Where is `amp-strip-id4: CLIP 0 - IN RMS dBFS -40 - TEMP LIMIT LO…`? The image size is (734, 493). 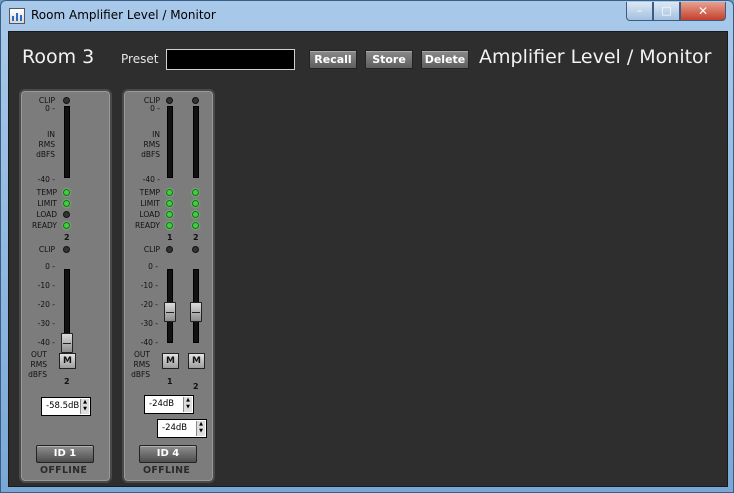 amp-strip-id4: CLIP 0 - IN RMS dBFS -40 - TEMP LIMIT LO… is located at coordinates (168, 286).